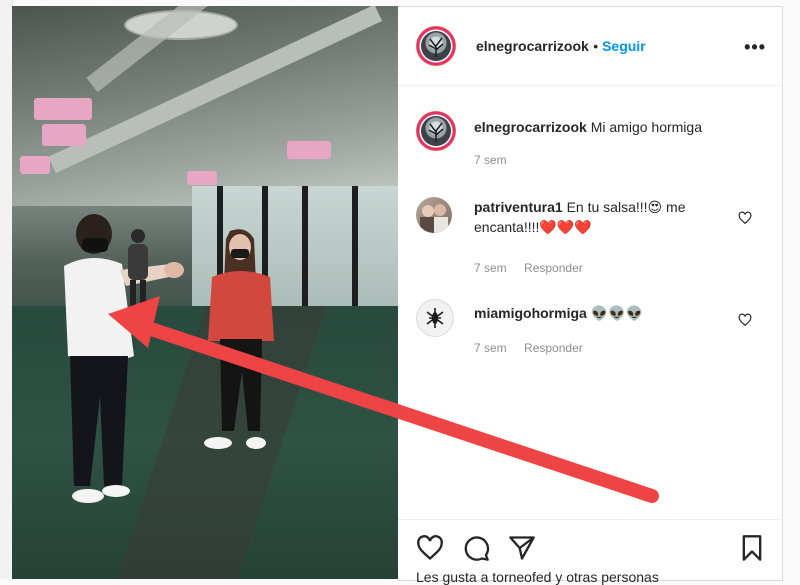 This screenshot has height=585, width=800. Describe the element at coordinates (430, 548) in the screenshot. I see `like-heart-icon` at that location.